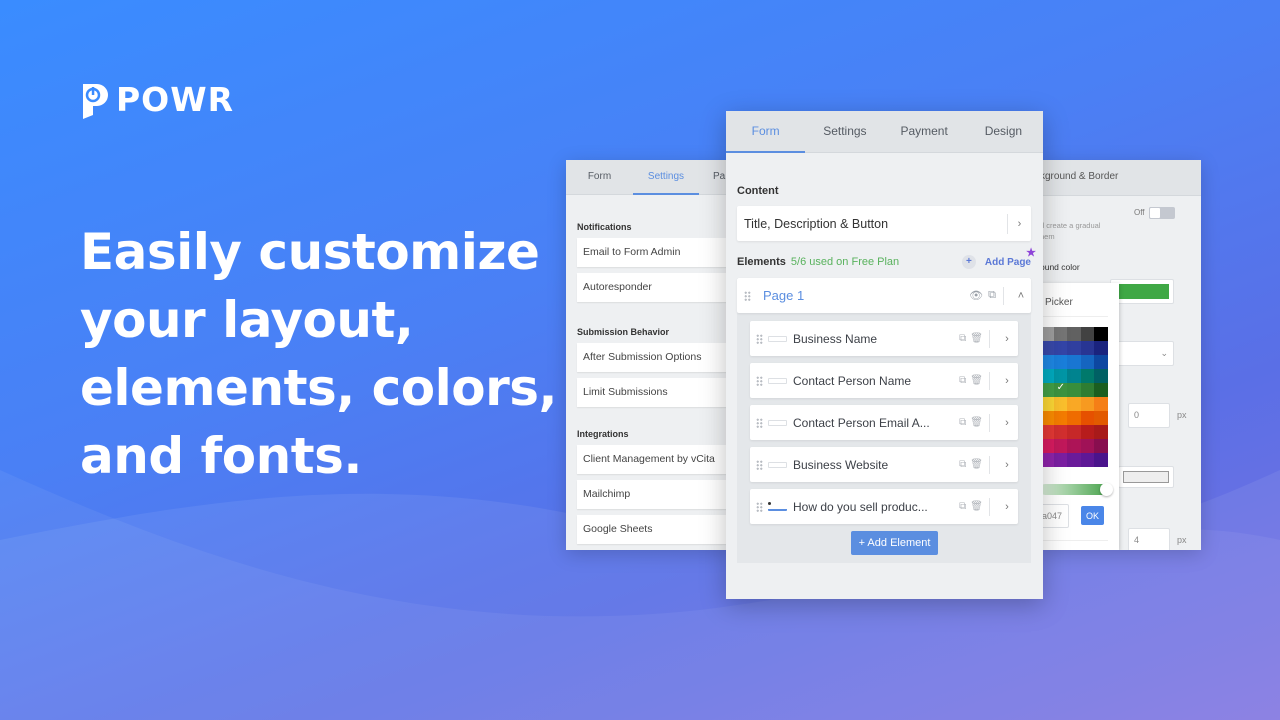  Describe the element at coordinates (884, 422) in the screenshot. I see `form-element-item: Contact Person Email A... ⧉ 🗑 ›` at that location.